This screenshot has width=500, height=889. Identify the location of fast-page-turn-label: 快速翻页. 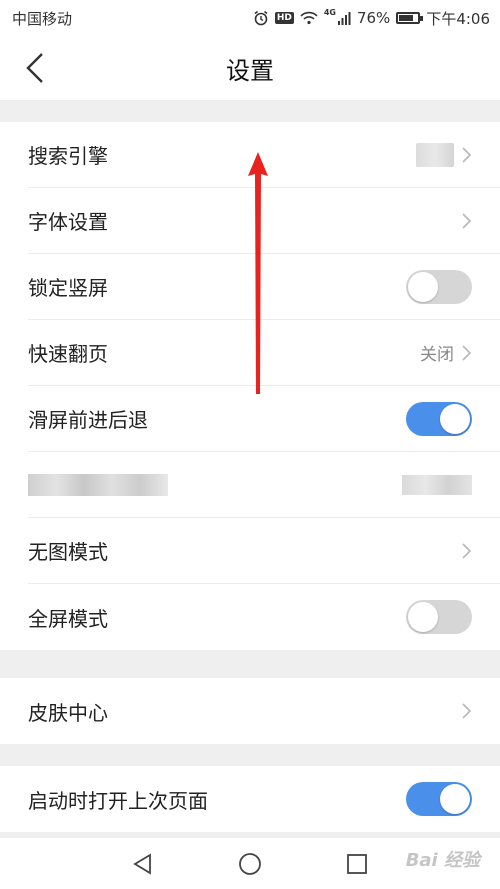
(68, 354).